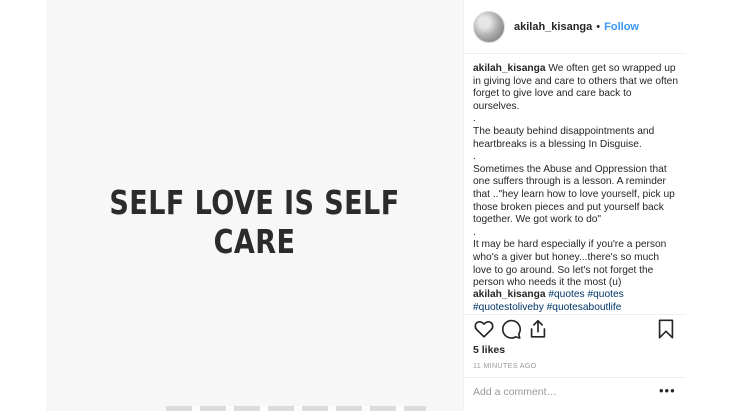 The height and width of the screenshot is (411, 730). Describe the element at coordinates (296, 408) in the screenshot. I see `post-image-bottom-edge` at that location.